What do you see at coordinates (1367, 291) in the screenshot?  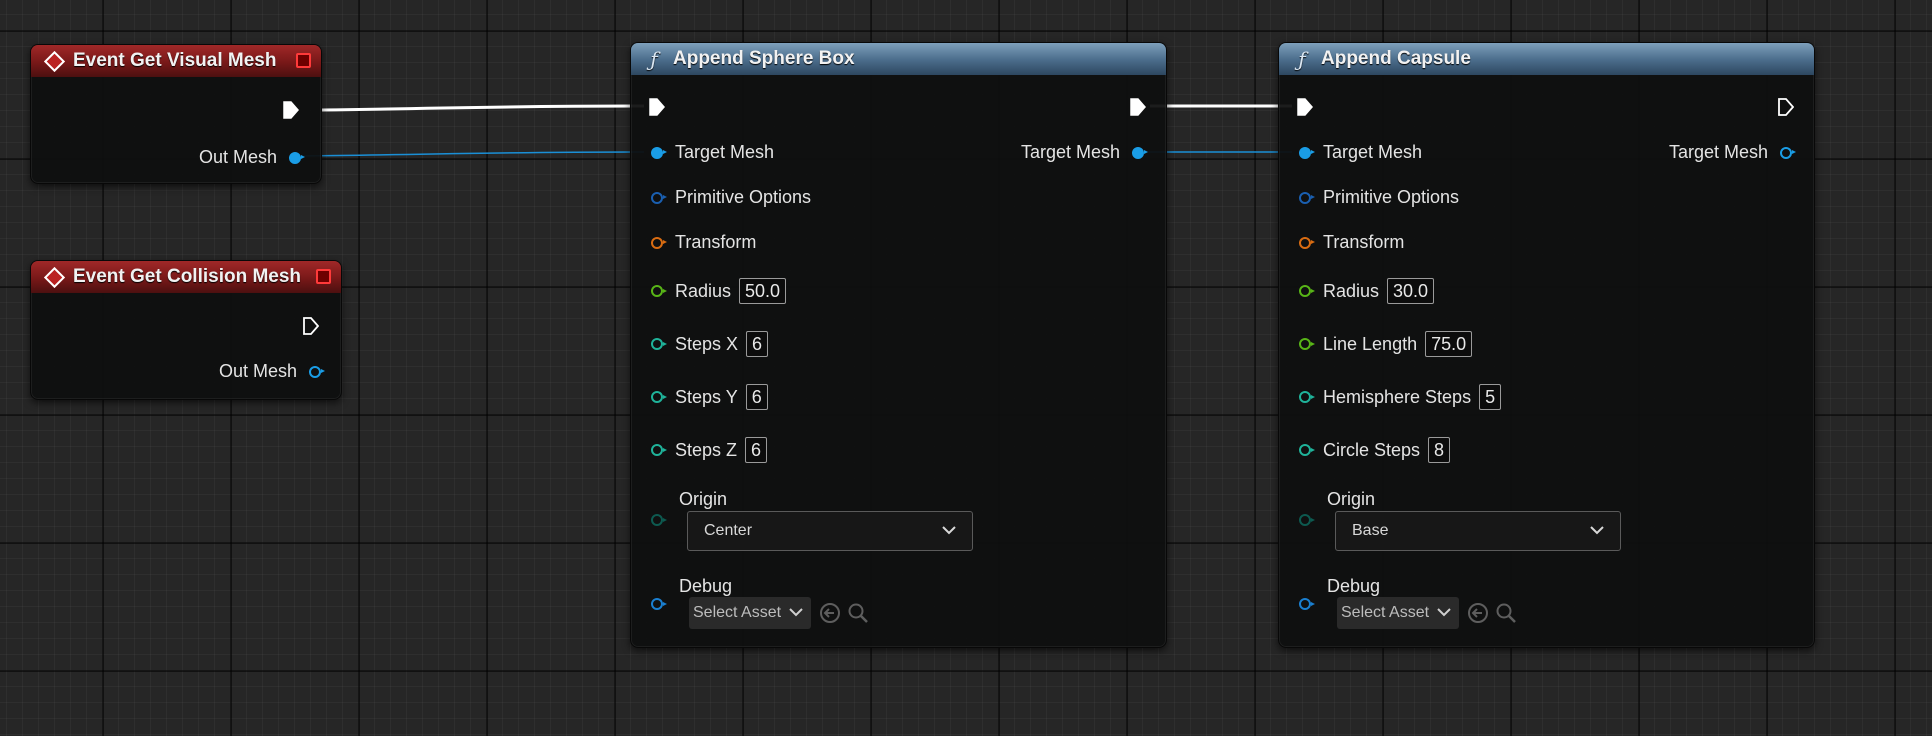 I see `radius-pin: Radius 30.0` at bounding box center [1367, 291].